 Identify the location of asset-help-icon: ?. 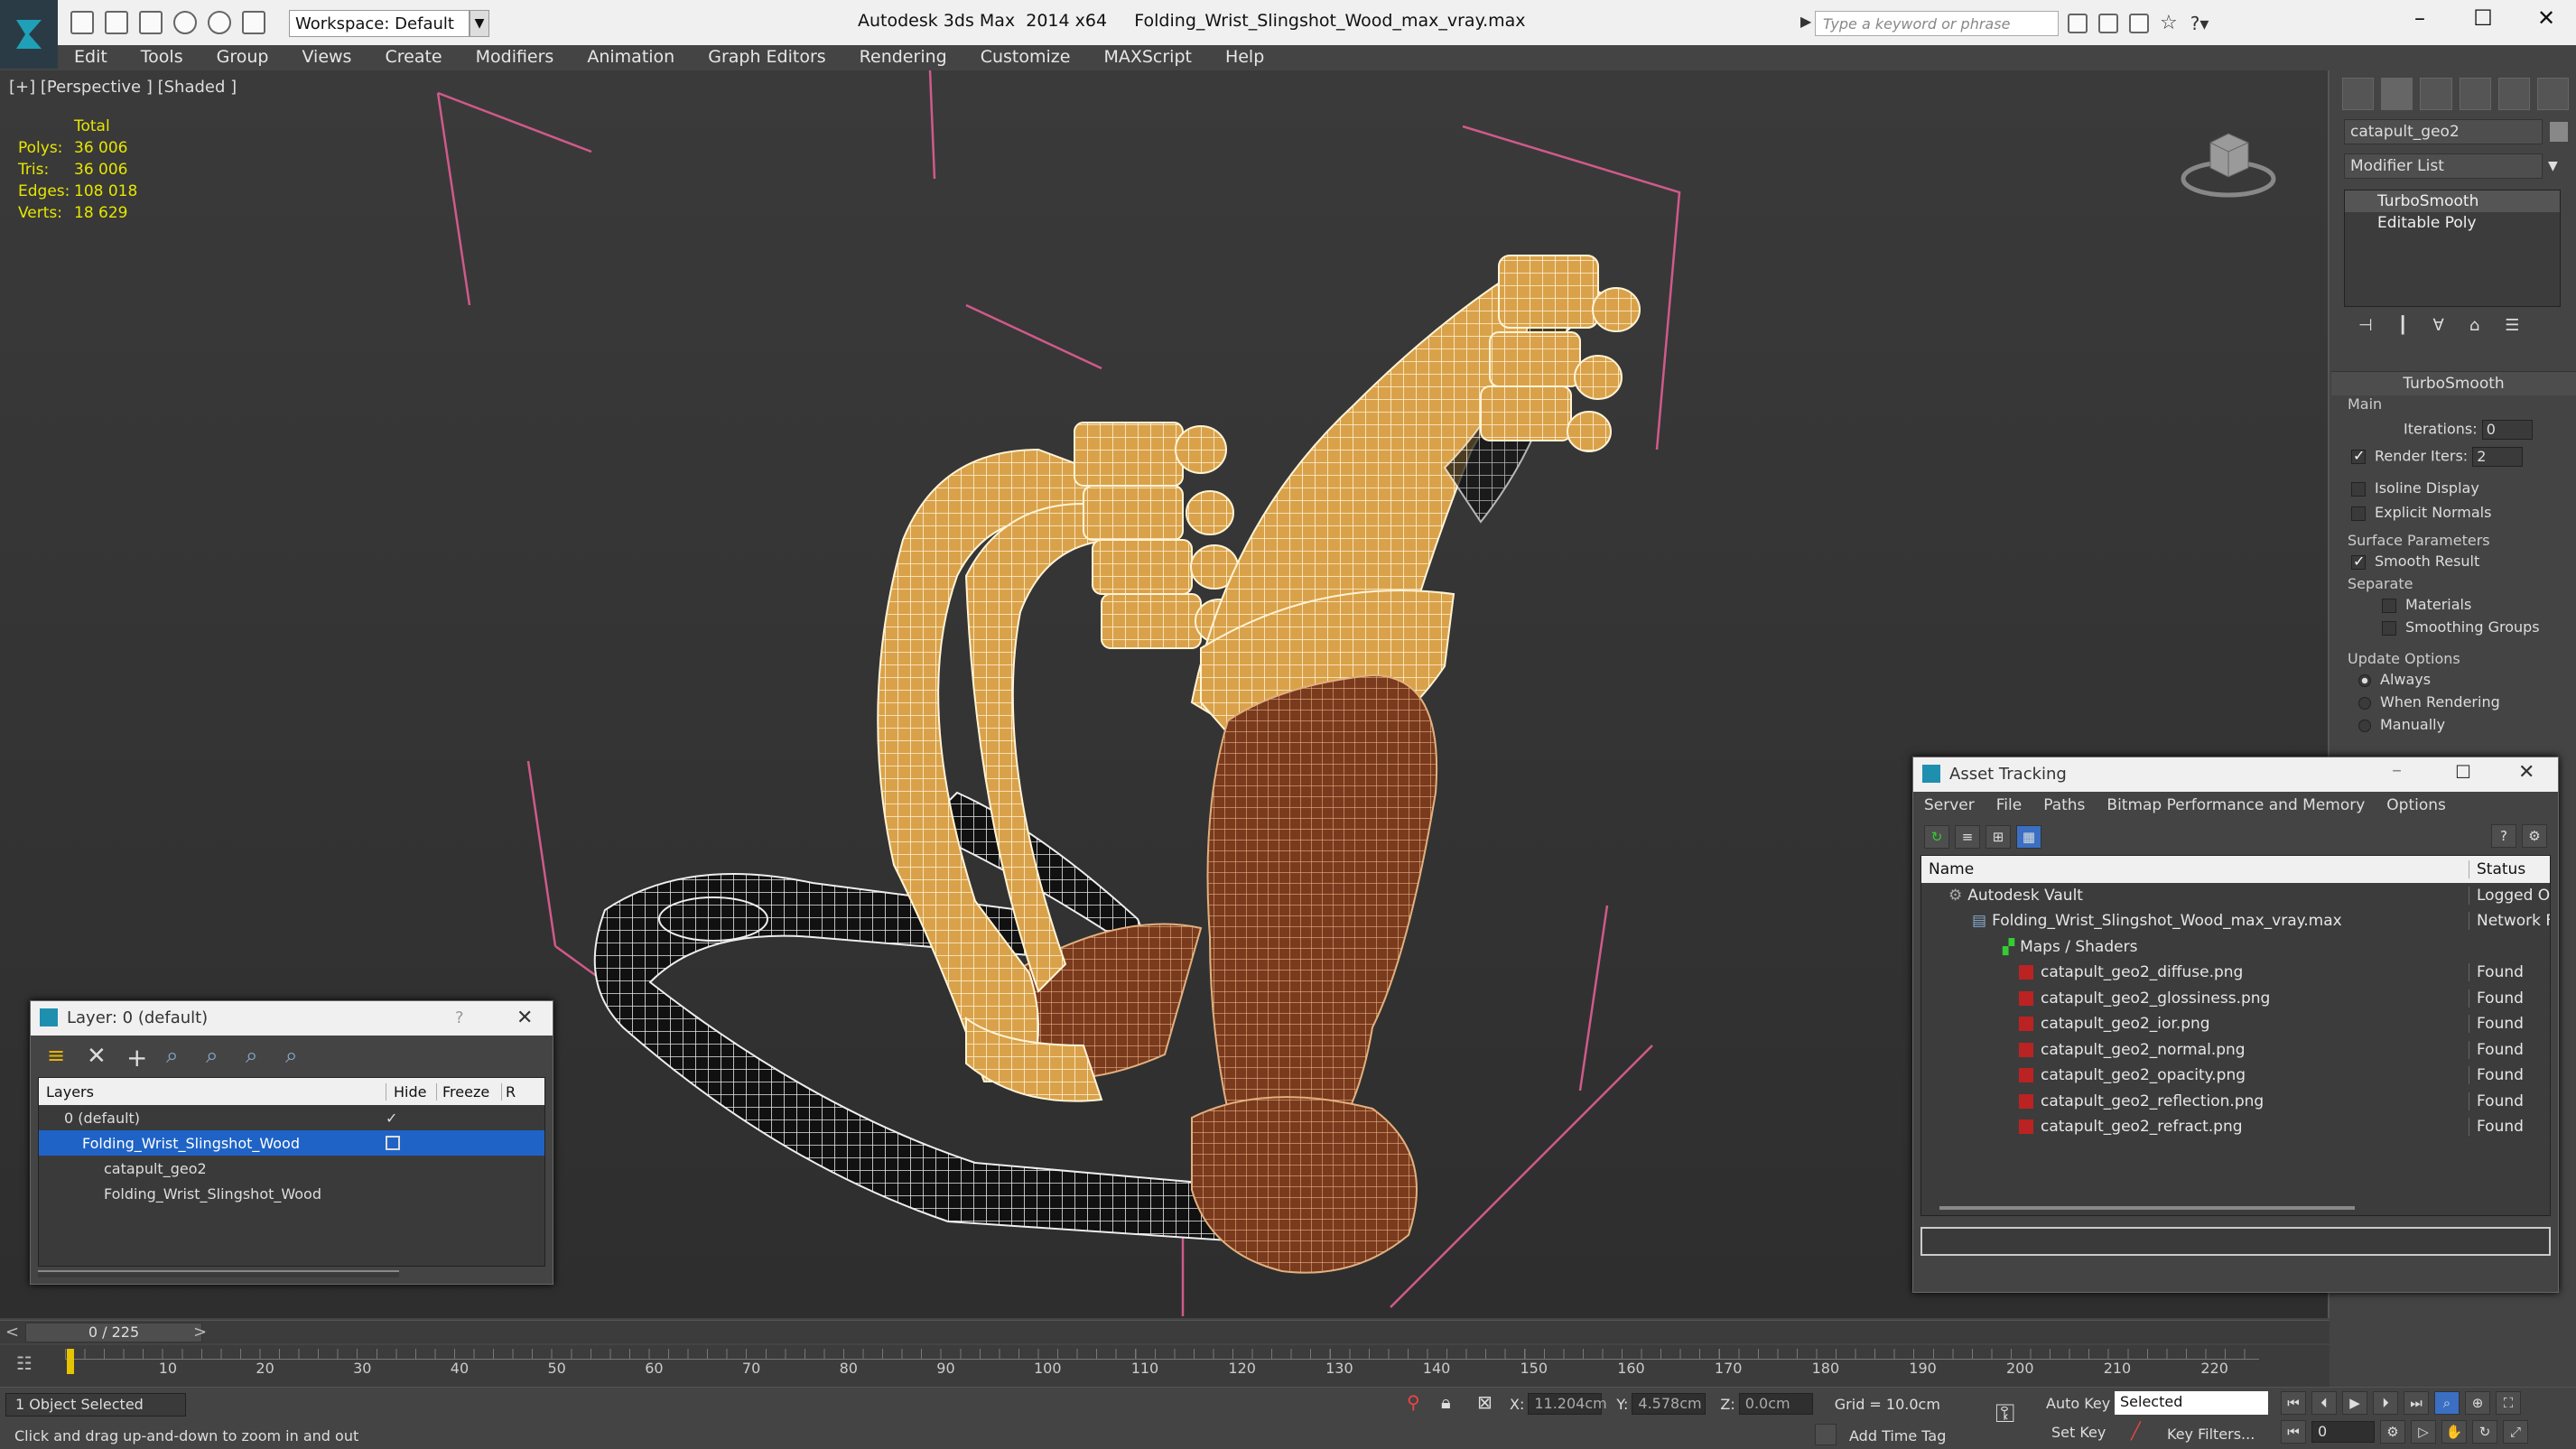
(2503, 836).